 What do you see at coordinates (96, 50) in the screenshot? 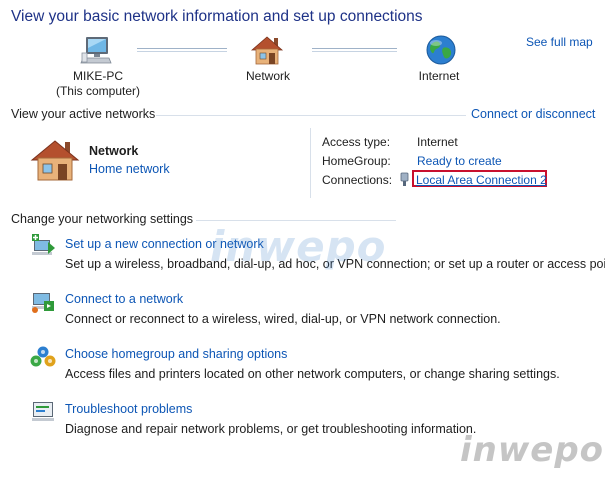
I see `computer-icon` at bounding box center [96, 50].